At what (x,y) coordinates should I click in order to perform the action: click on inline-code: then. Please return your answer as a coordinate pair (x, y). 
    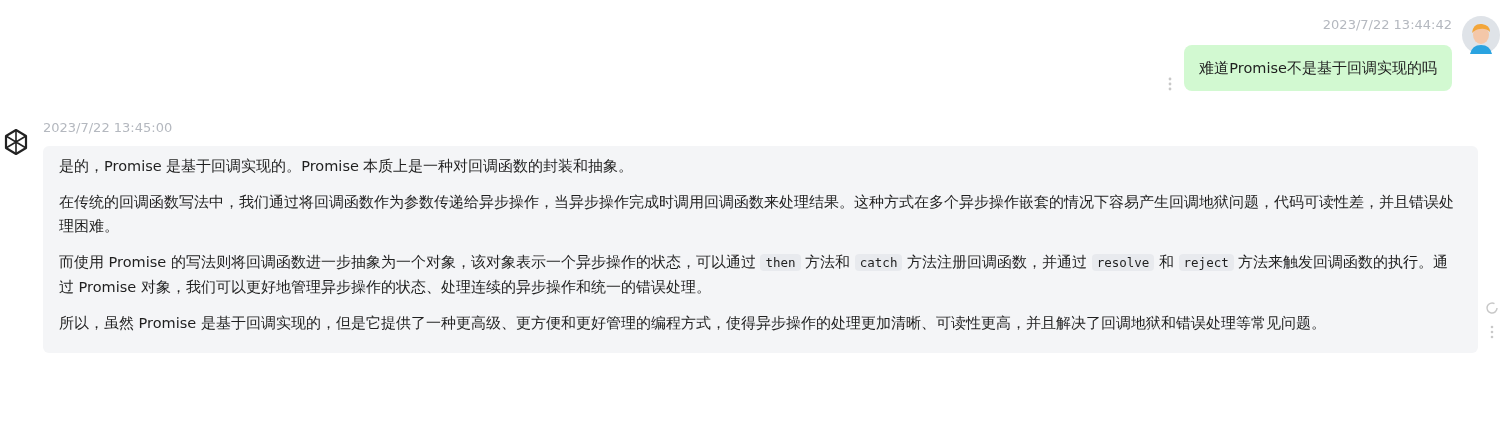
    Looking at the image, I should click on (780, 262).